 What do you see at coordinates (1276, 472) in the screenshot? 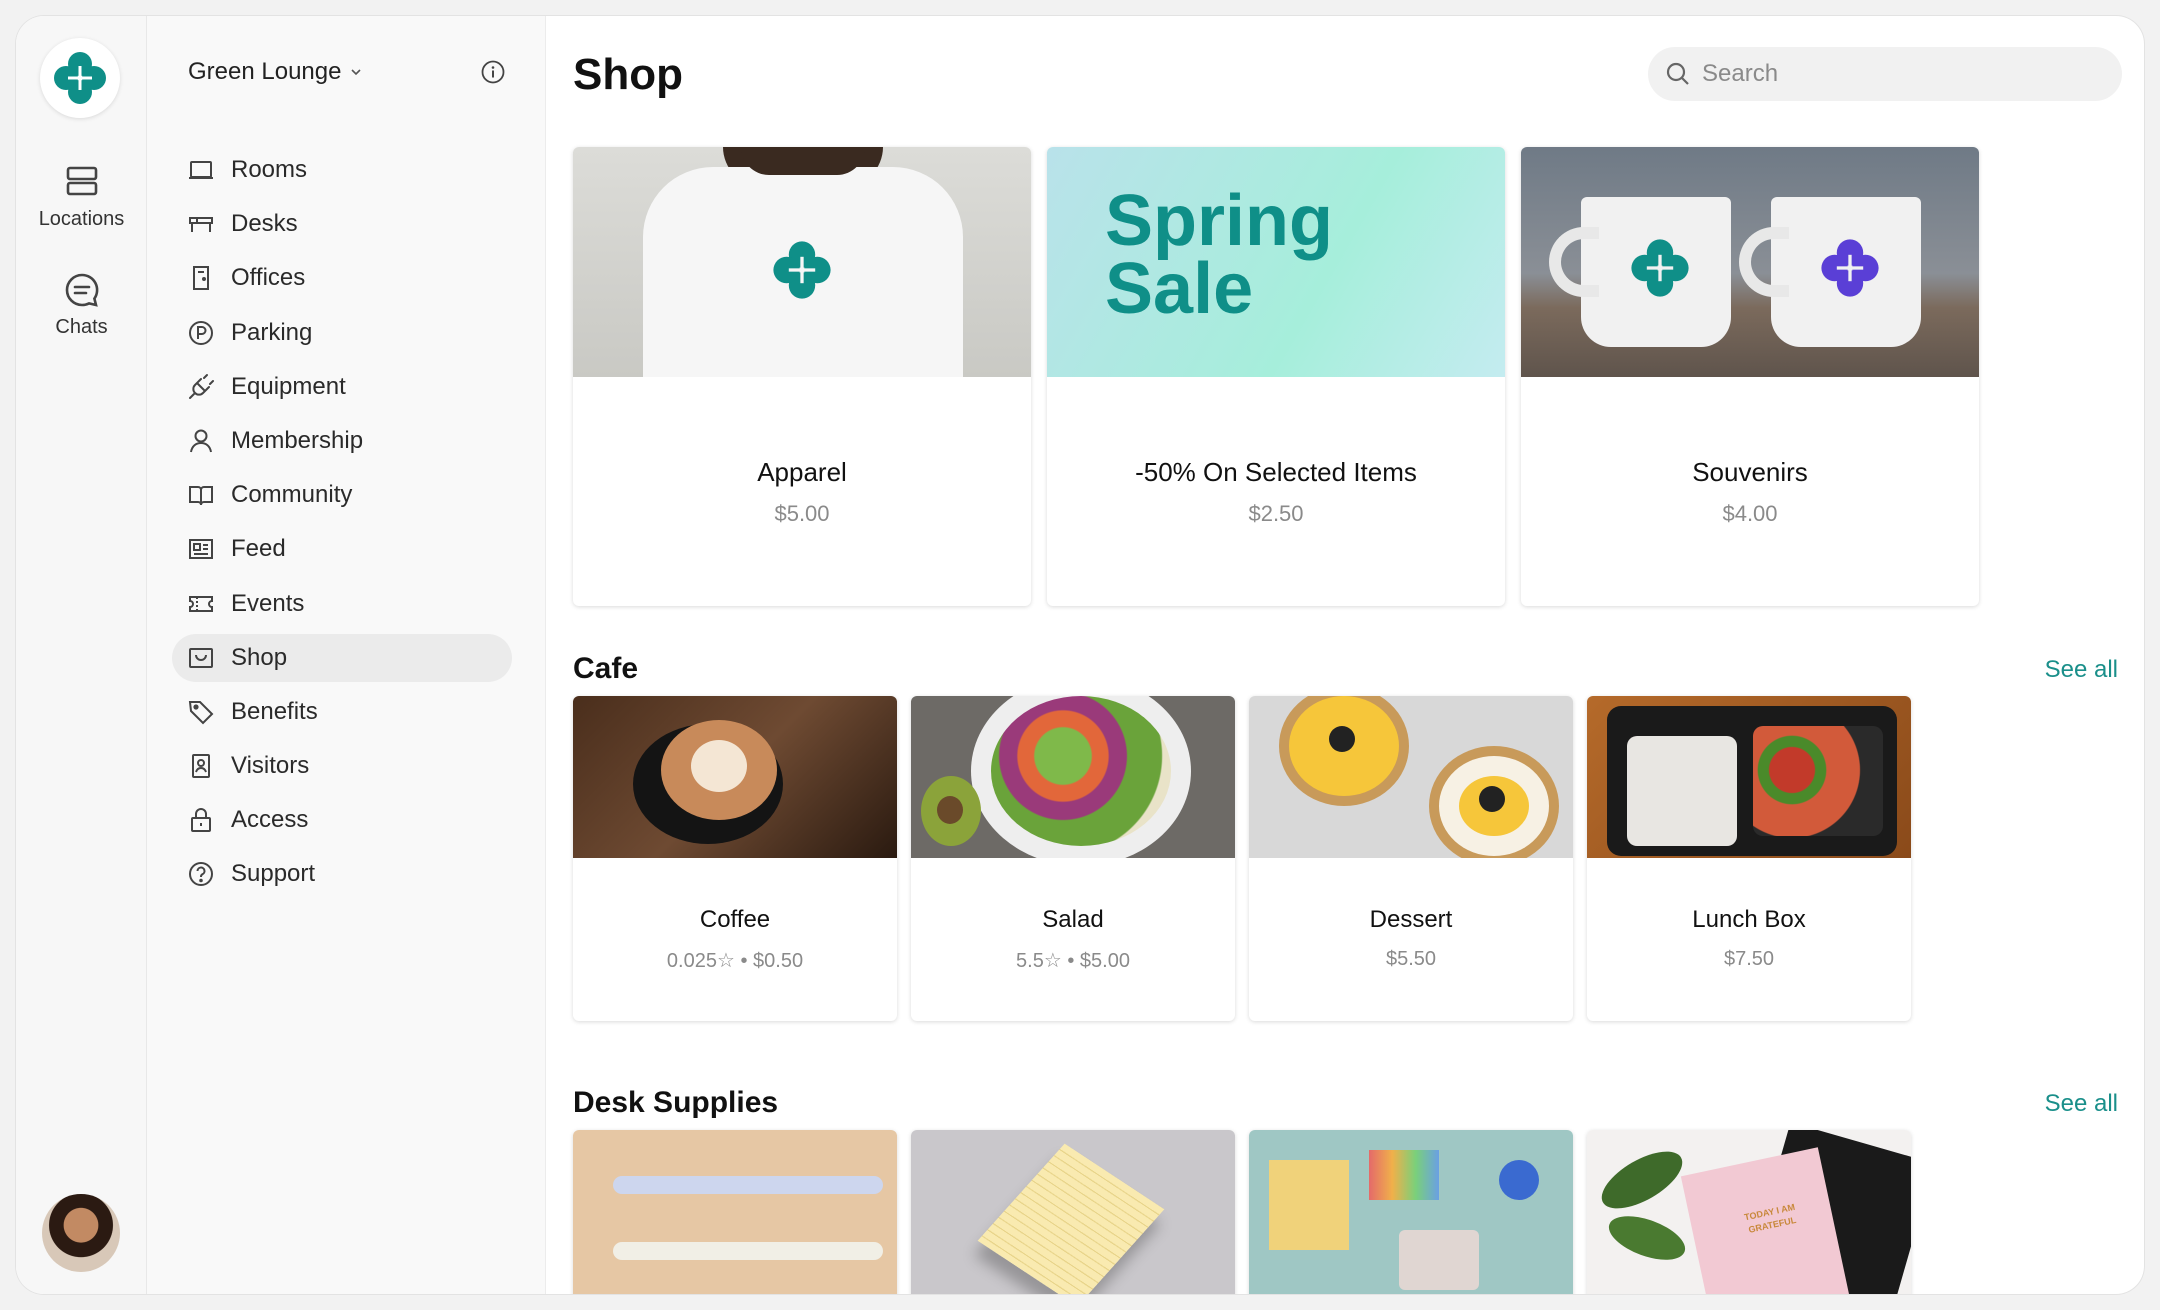
I see `card-title: -50% On Selected Items` at bounding box center [1276, 472].